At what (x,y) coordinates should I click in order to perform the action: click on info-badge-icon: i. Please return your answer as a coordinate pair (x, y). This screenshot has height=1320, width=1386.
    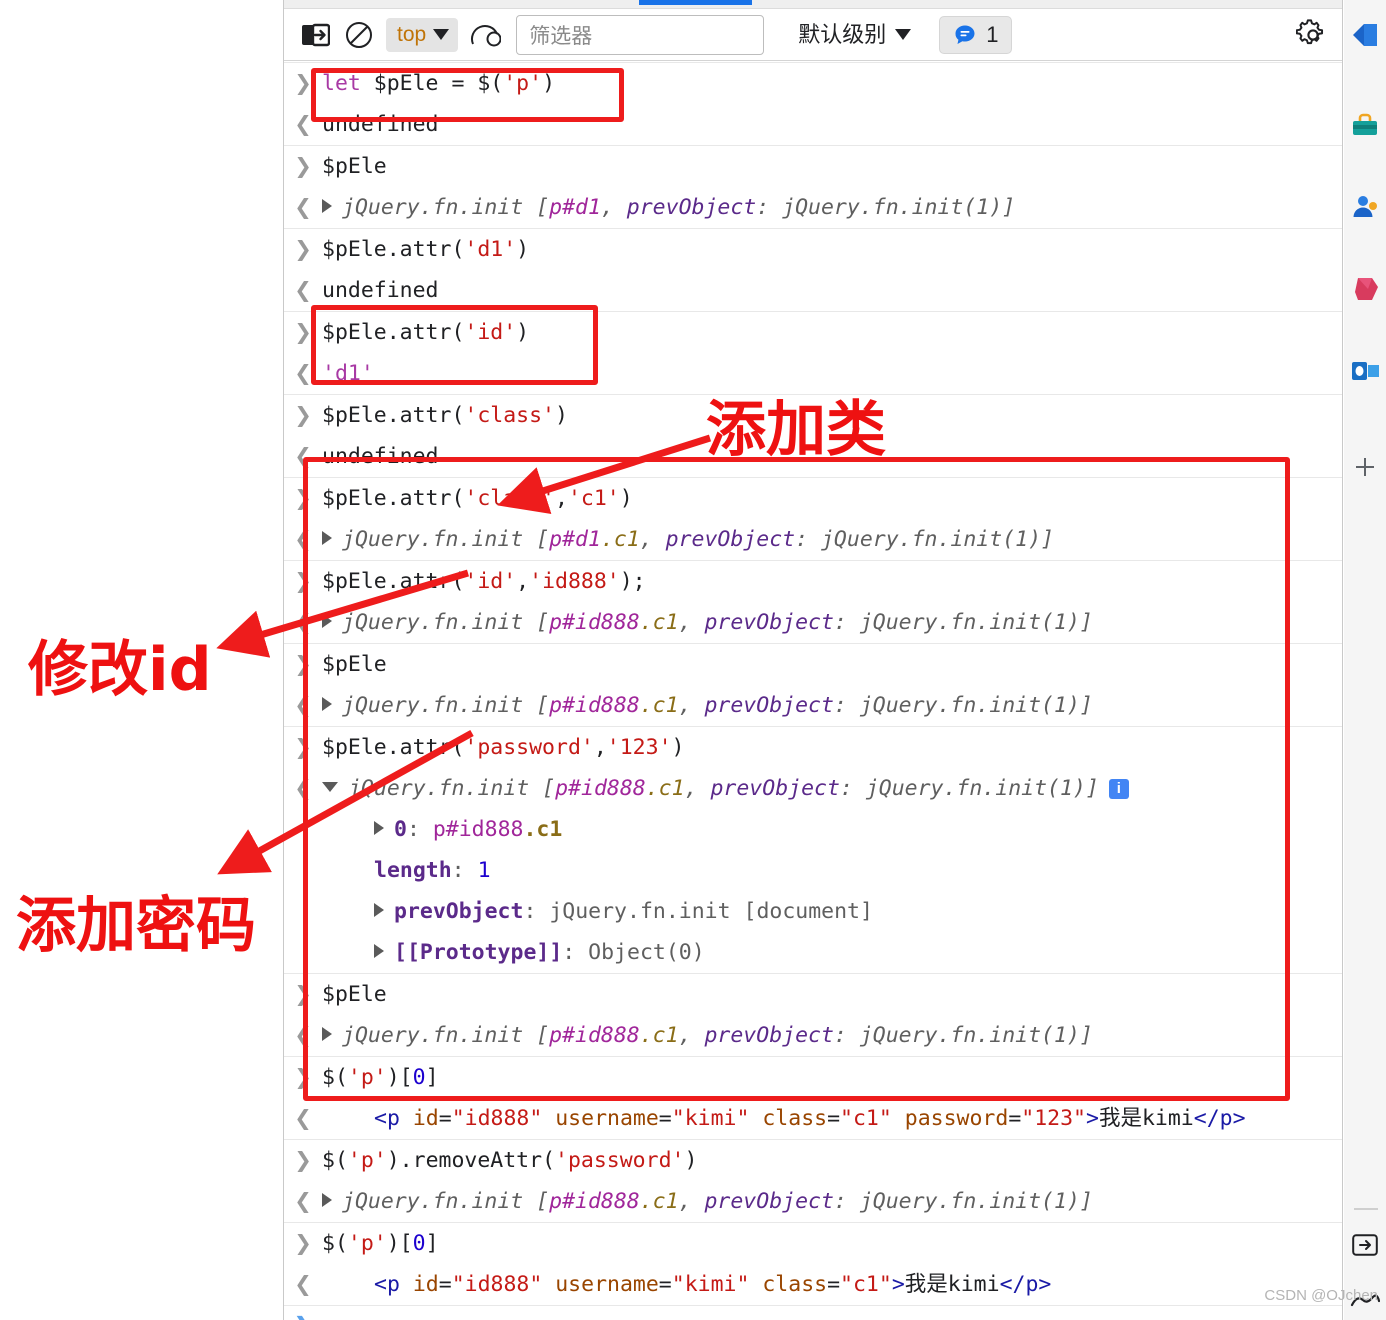
    Looking at the image, I should click on (1118, 789).